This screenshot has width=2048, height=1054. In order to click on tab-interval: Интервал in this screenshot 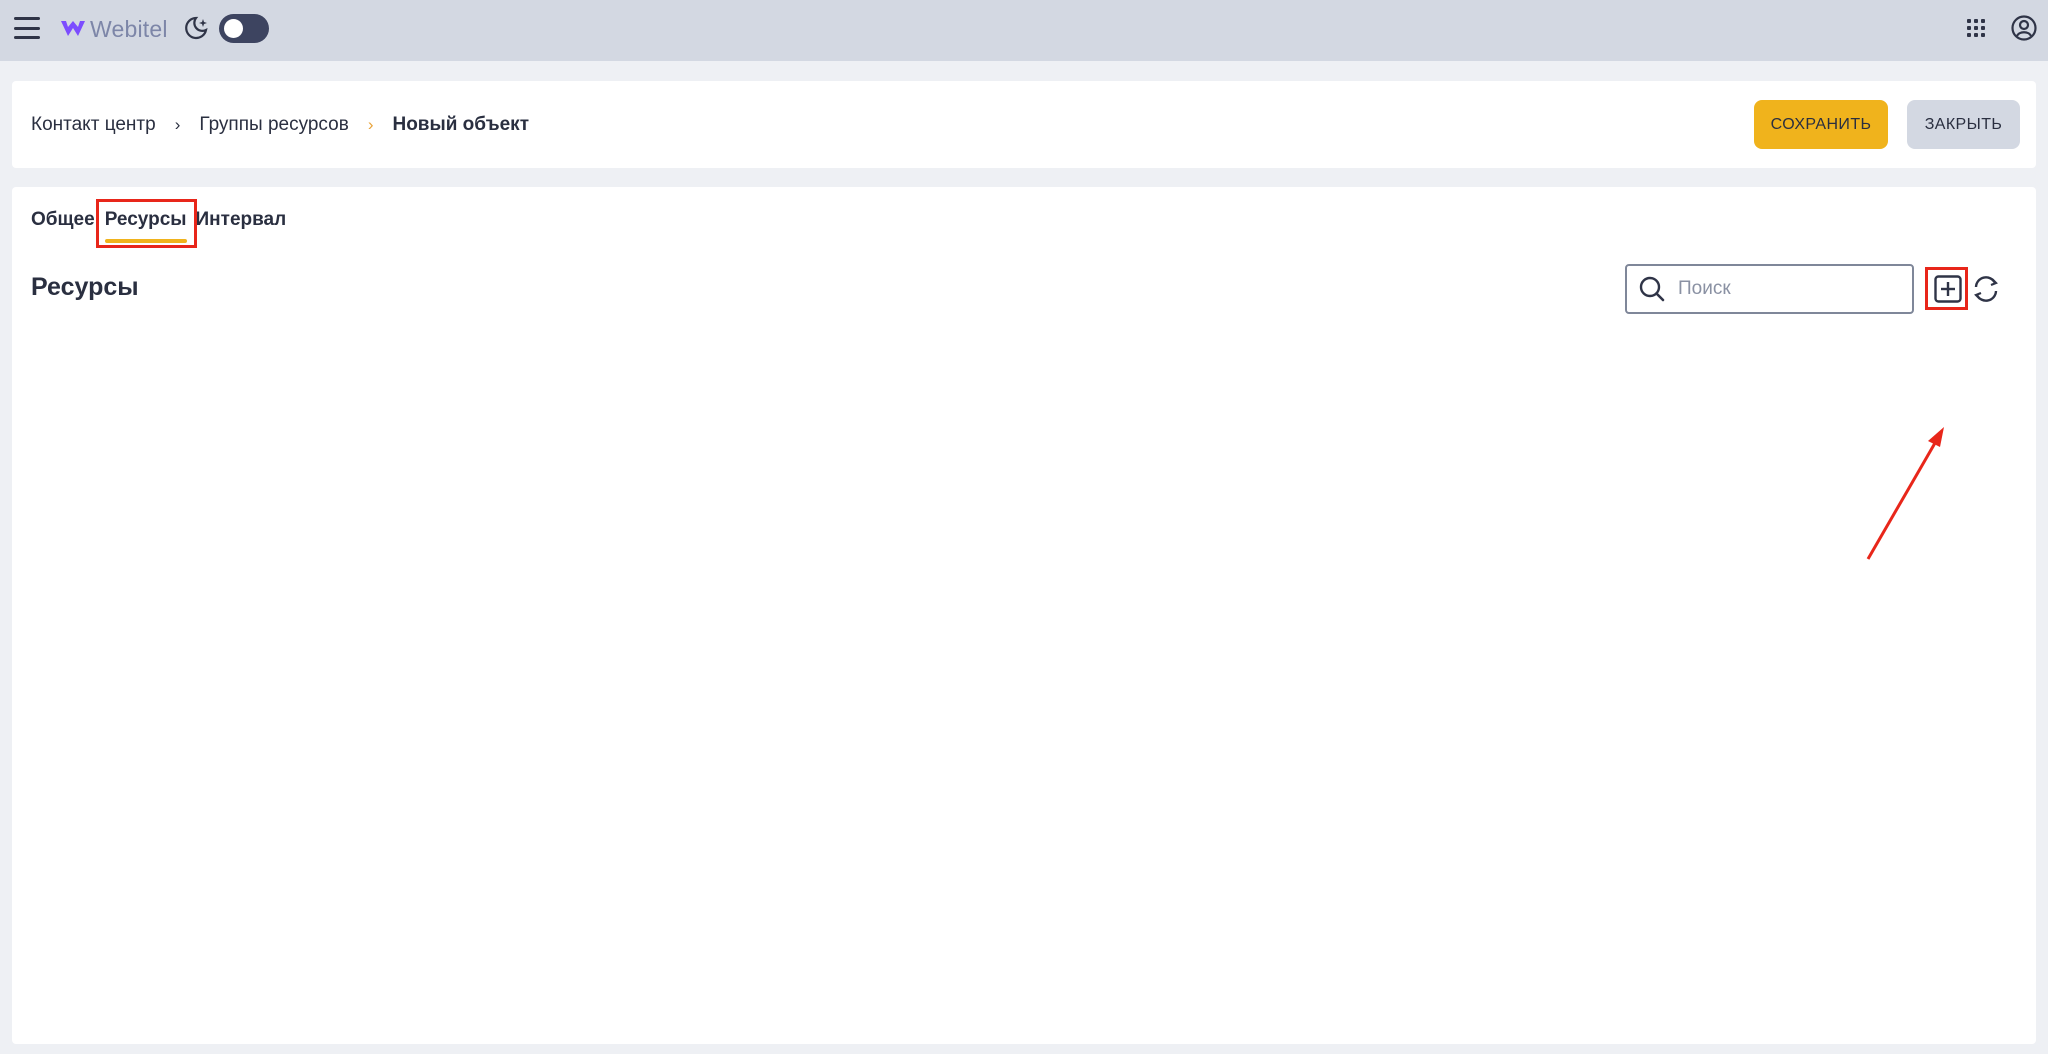, I will do `click(241, 229)`.